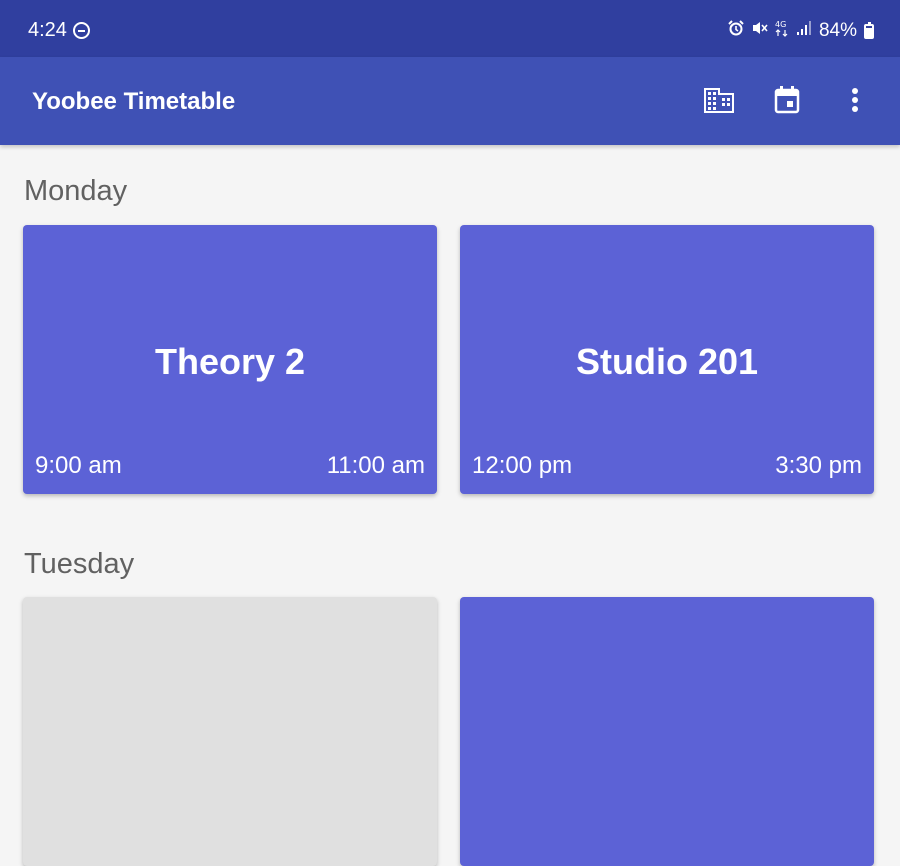 Image resolution: width=900 pixels, height=866 pixels. What do you see at coordinates (736, 31) in the screenshot?
I see `alarm-icon` at bounding box center [736, 31].